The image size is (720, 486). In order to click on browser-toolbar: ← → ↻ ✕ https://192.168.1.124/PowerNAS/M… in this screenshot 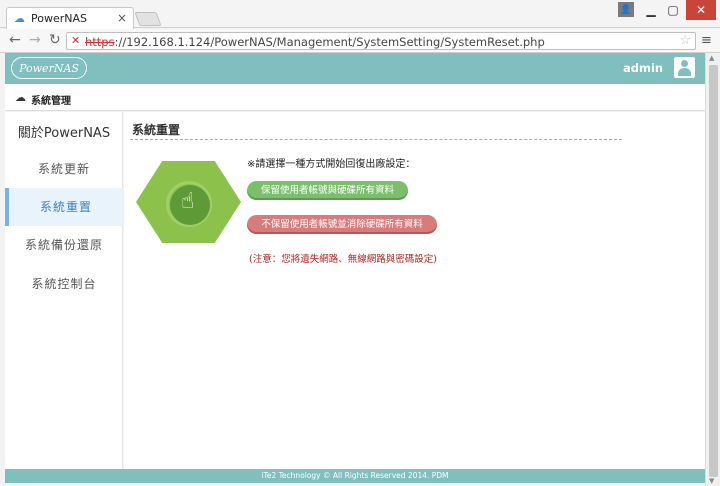, I will do `click(360, 41)`.